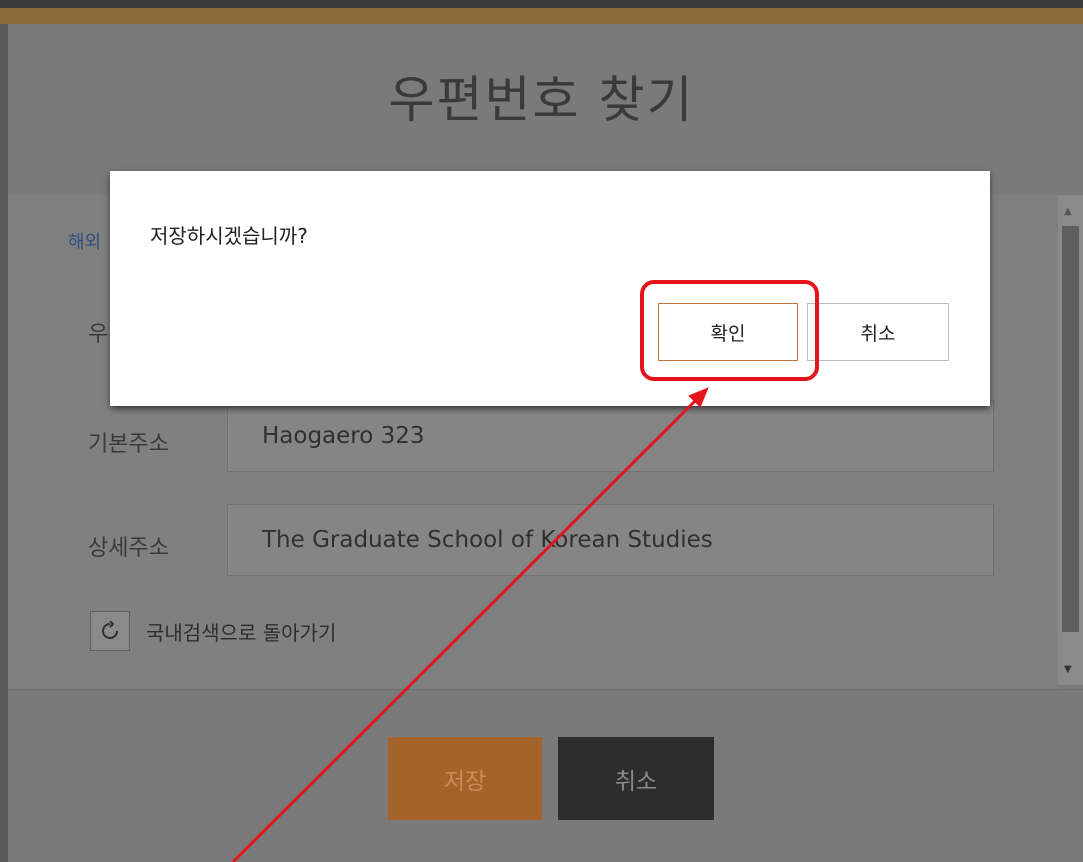 This screenshot has height=862, width=1083. I want to click on footer-divider, so click(545, 689).